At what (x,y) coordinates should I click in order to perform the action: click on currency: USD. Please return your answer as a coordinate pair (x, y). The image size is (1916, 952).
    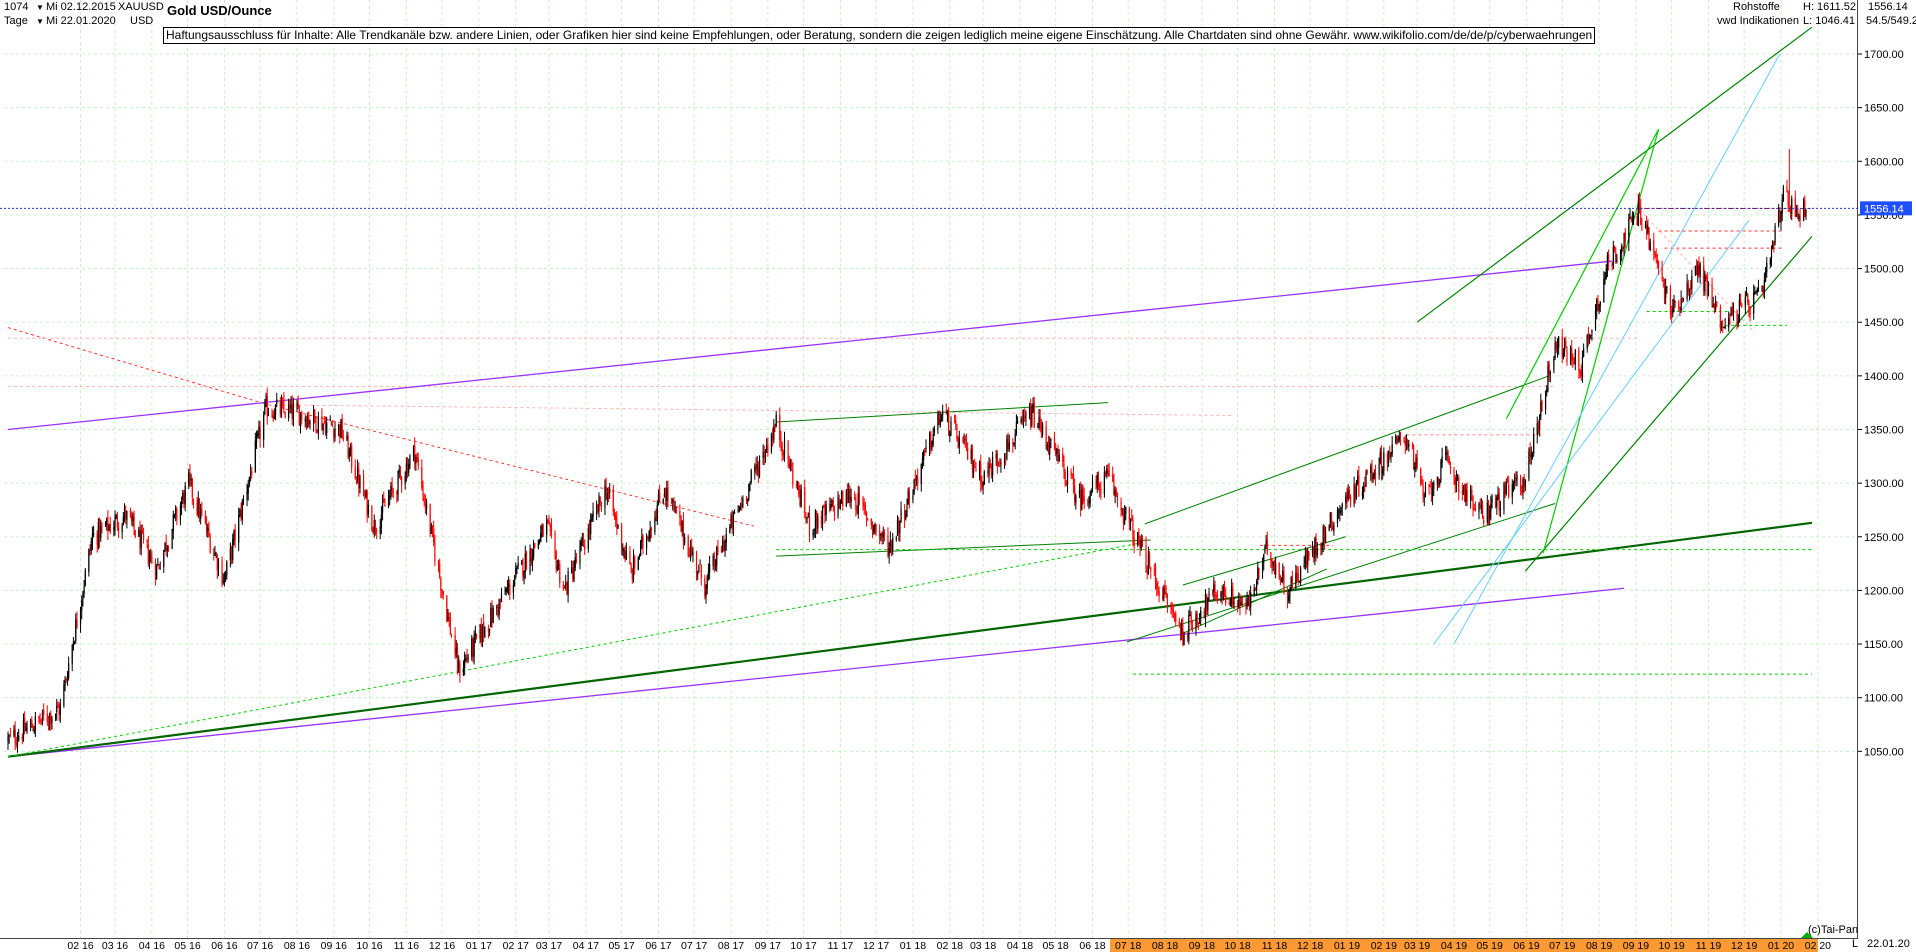
    Looking at the image, I should click on (142, 21).